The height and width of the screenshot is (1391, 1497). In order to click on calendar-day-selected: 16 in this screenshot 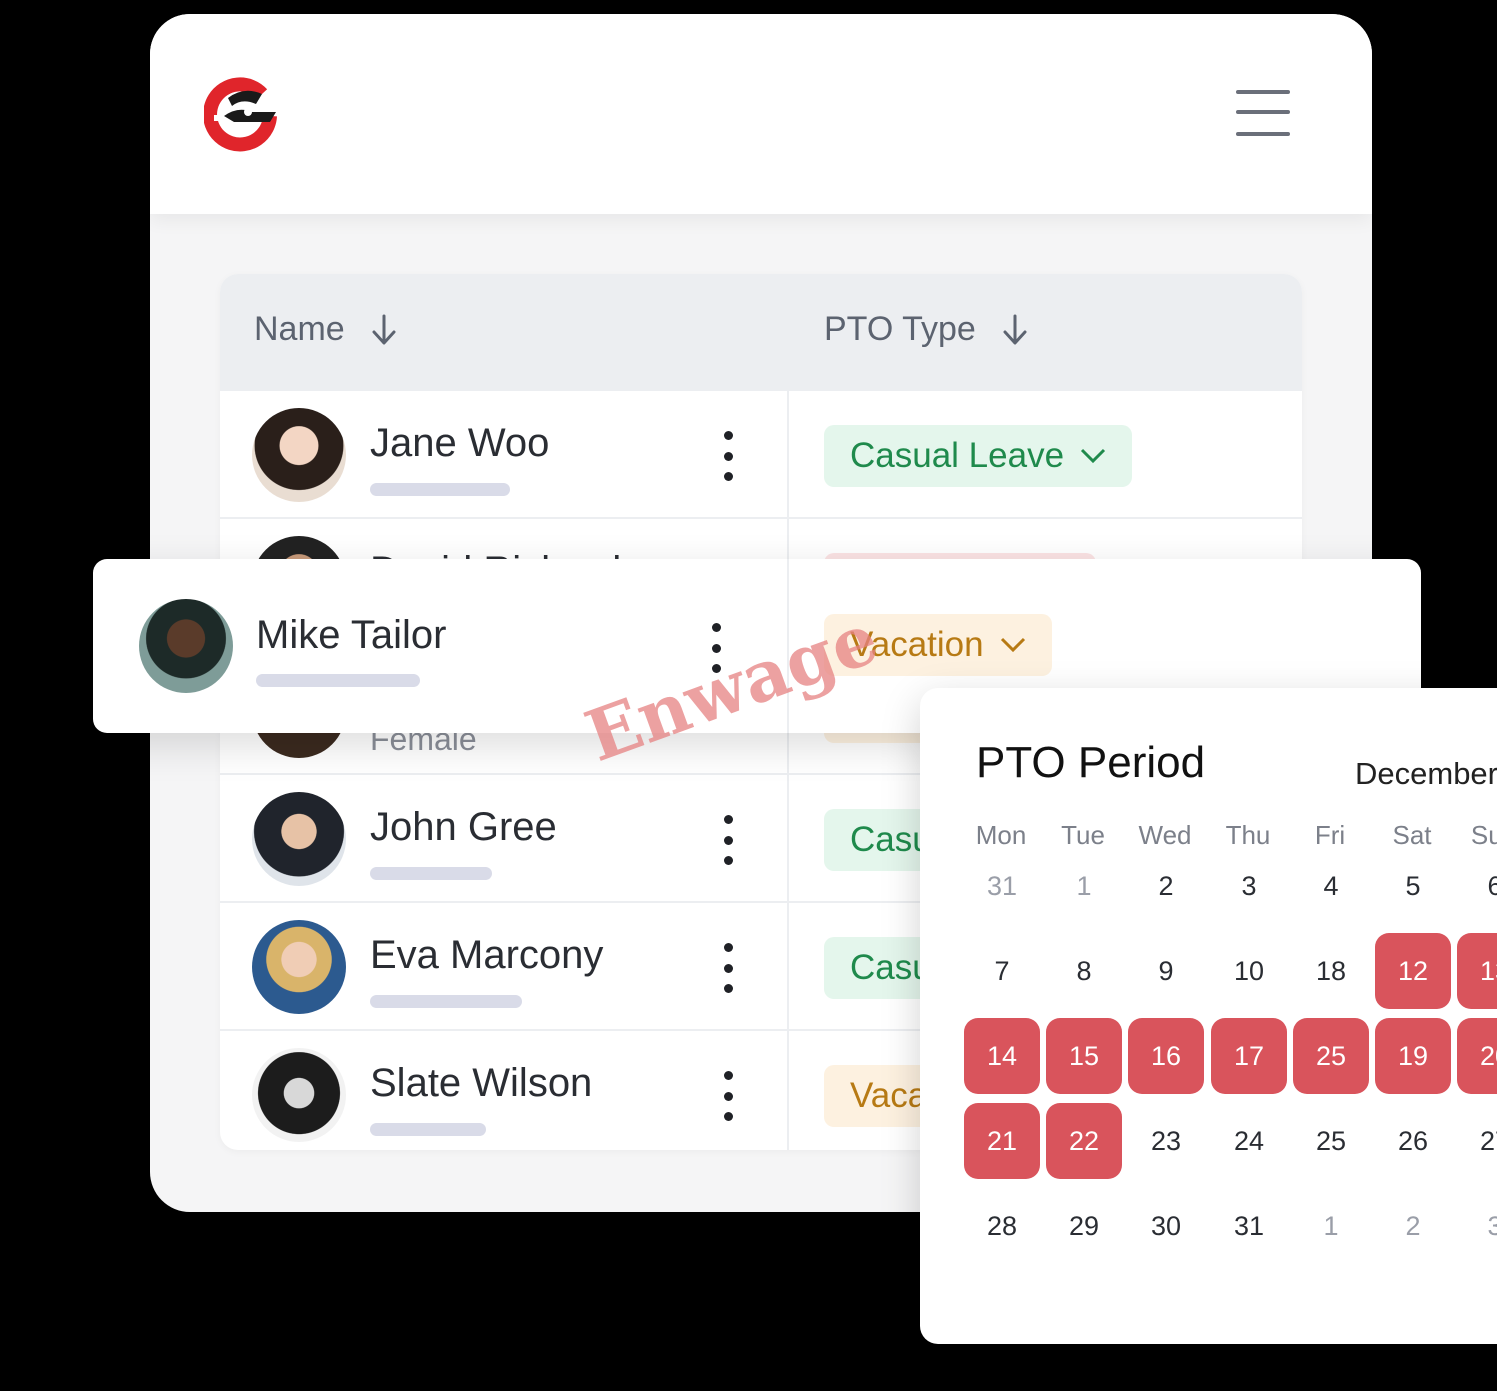, I will do `click(1166, 1056)`.